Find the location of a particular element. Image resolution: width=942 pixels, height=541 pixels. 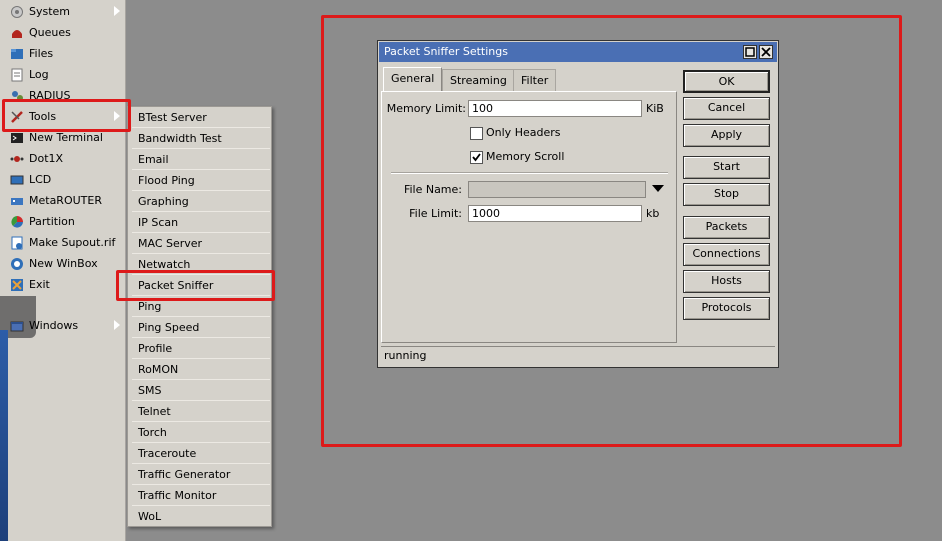

exit-icon is located at coordinates (17, 285).